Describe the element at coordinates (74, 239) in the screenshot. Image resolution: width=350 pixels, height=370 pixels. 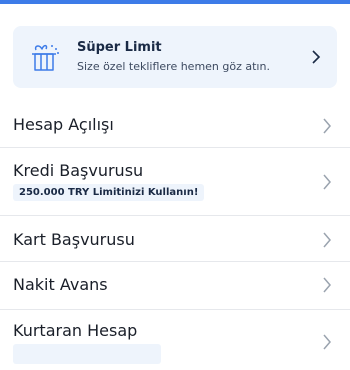
I see `menu-item-label: Kart Başvurusu` at that location.